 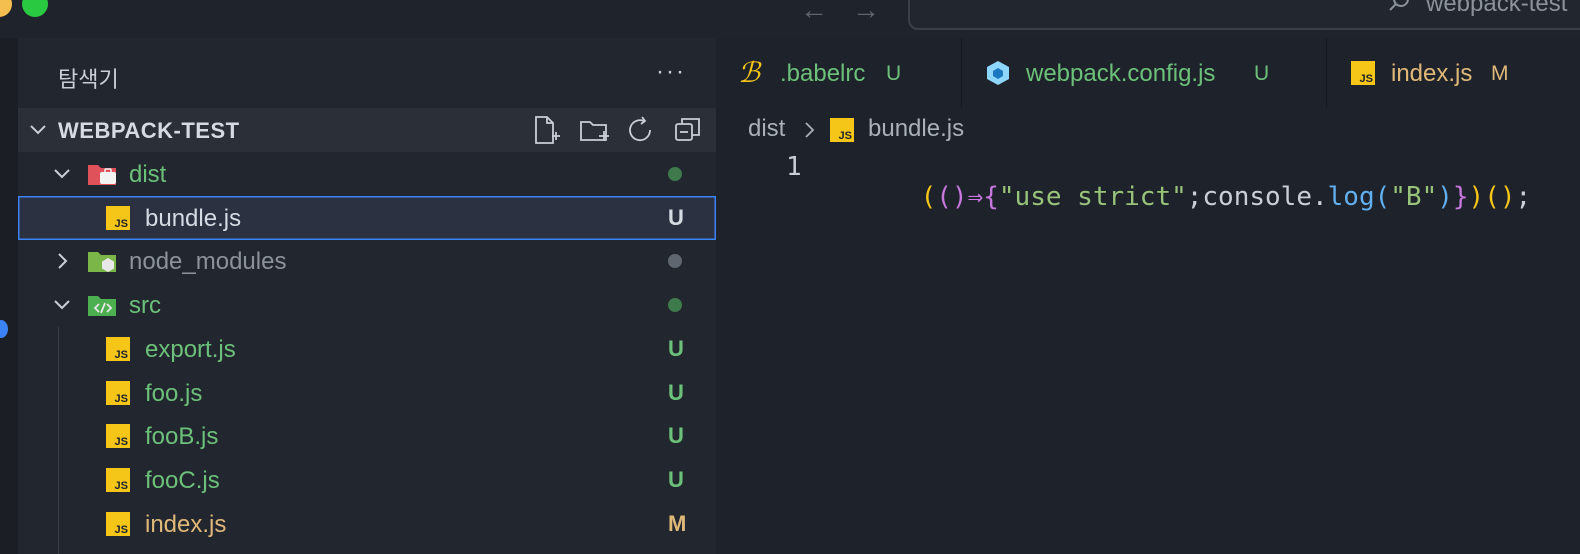 I want to click on tree-item-label: dist, so click(x=148, y=174).